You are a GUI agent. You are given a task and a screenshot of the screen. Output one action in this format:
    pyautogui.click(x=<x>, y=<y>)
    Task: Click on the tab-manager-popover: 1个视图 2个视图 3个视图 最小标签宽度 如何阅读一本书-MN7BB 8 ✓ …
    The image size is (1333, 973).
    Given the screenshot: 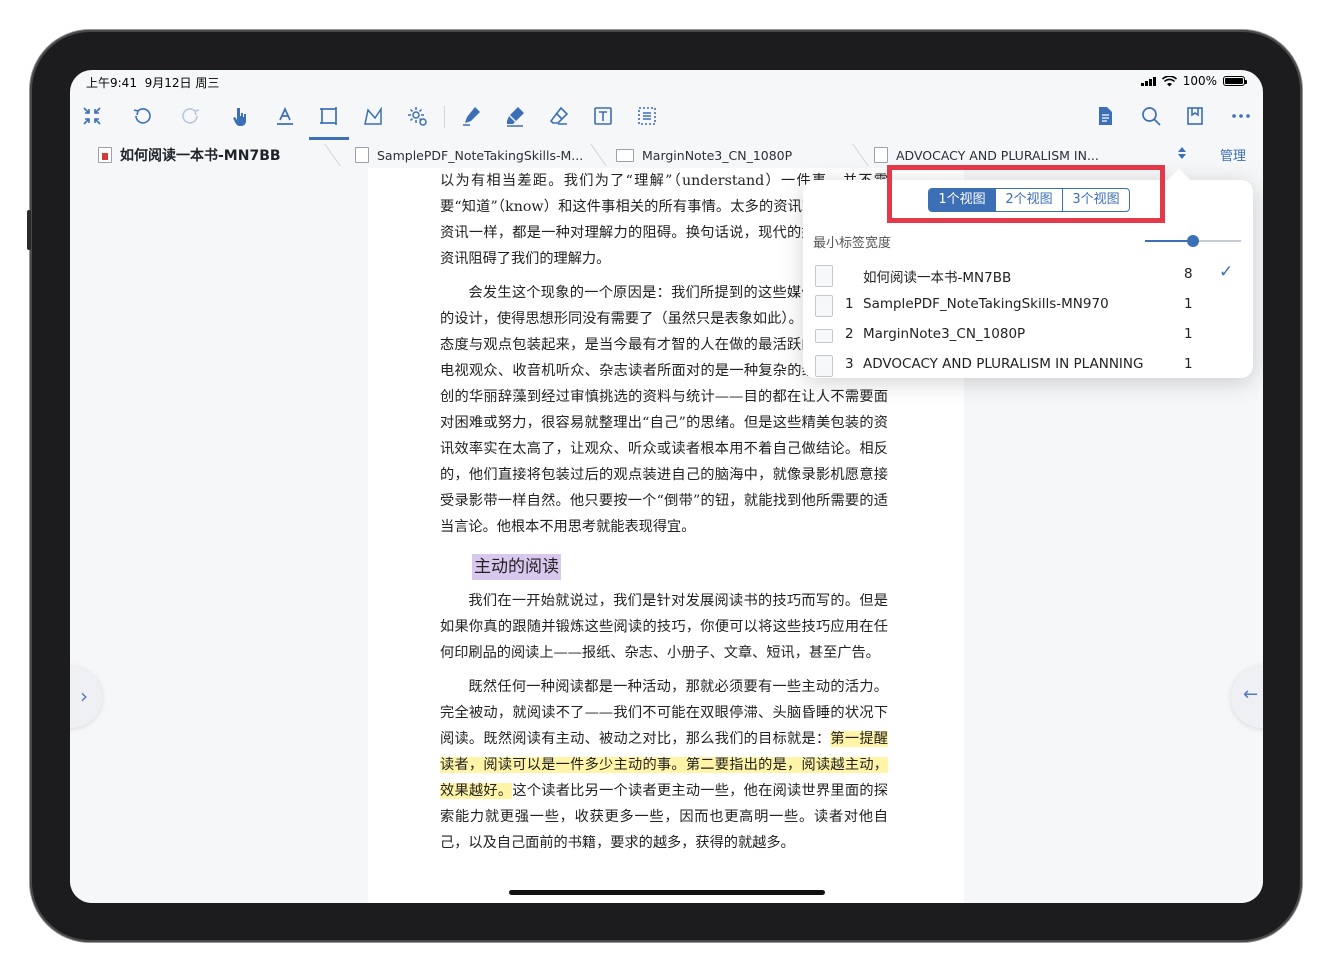 What is the action you would take?
    pyautogui.click(x=1028, y=272)
    